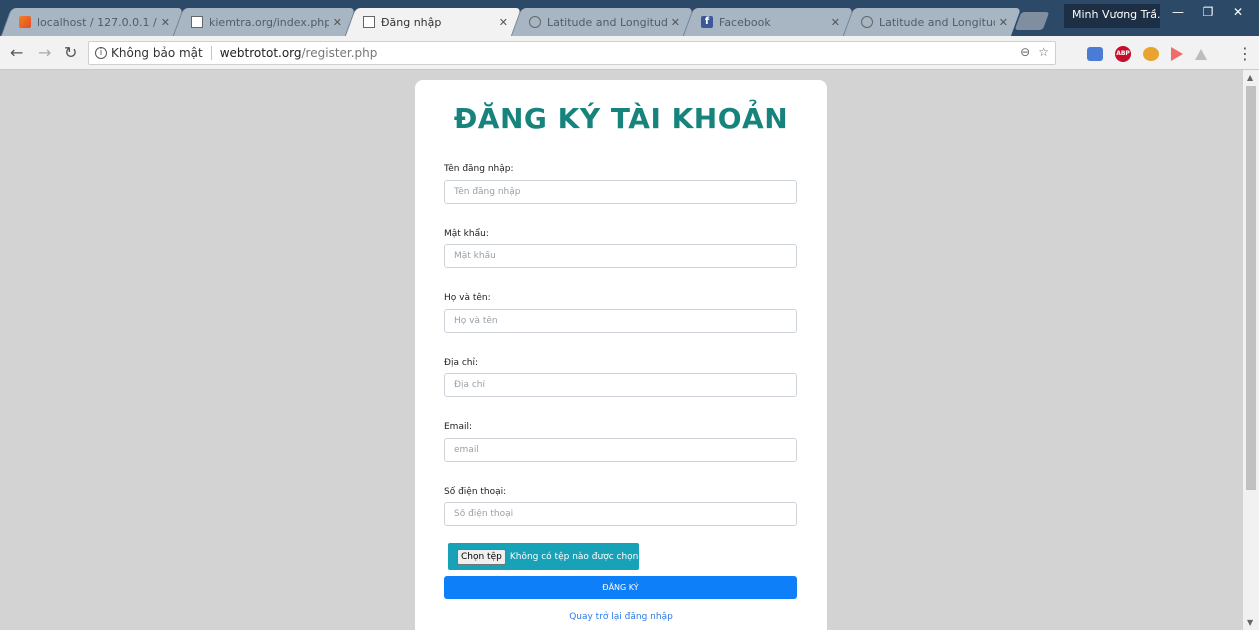 The width and height of the screenshot is (1259, 630). I want to click on tab-latitude-2: Latitude and Longitude ✕, so click(932, 22).